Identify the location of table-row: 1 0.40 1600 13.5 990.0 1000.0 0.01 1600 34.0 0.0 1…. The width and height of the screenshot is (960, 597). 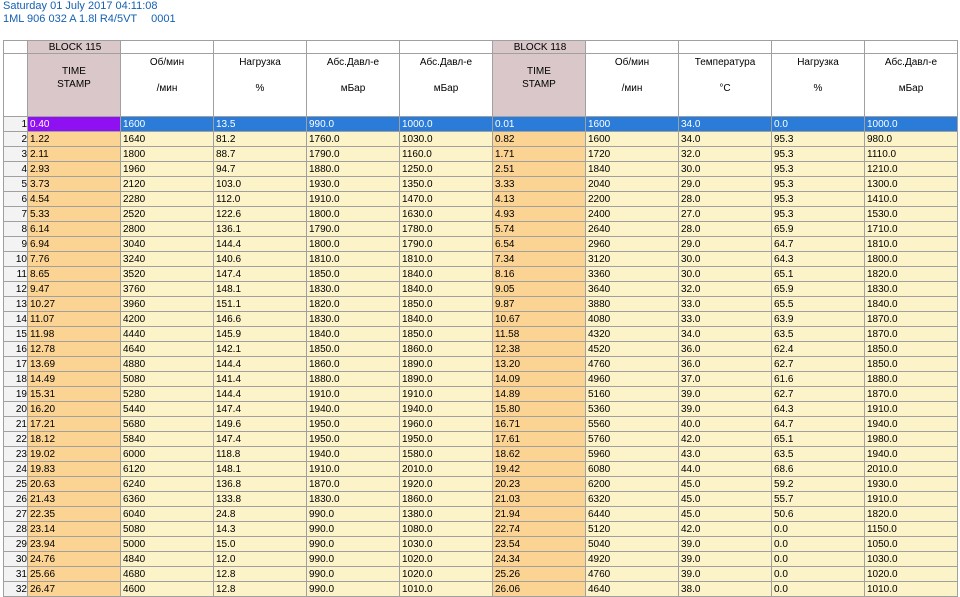
(480, 124).